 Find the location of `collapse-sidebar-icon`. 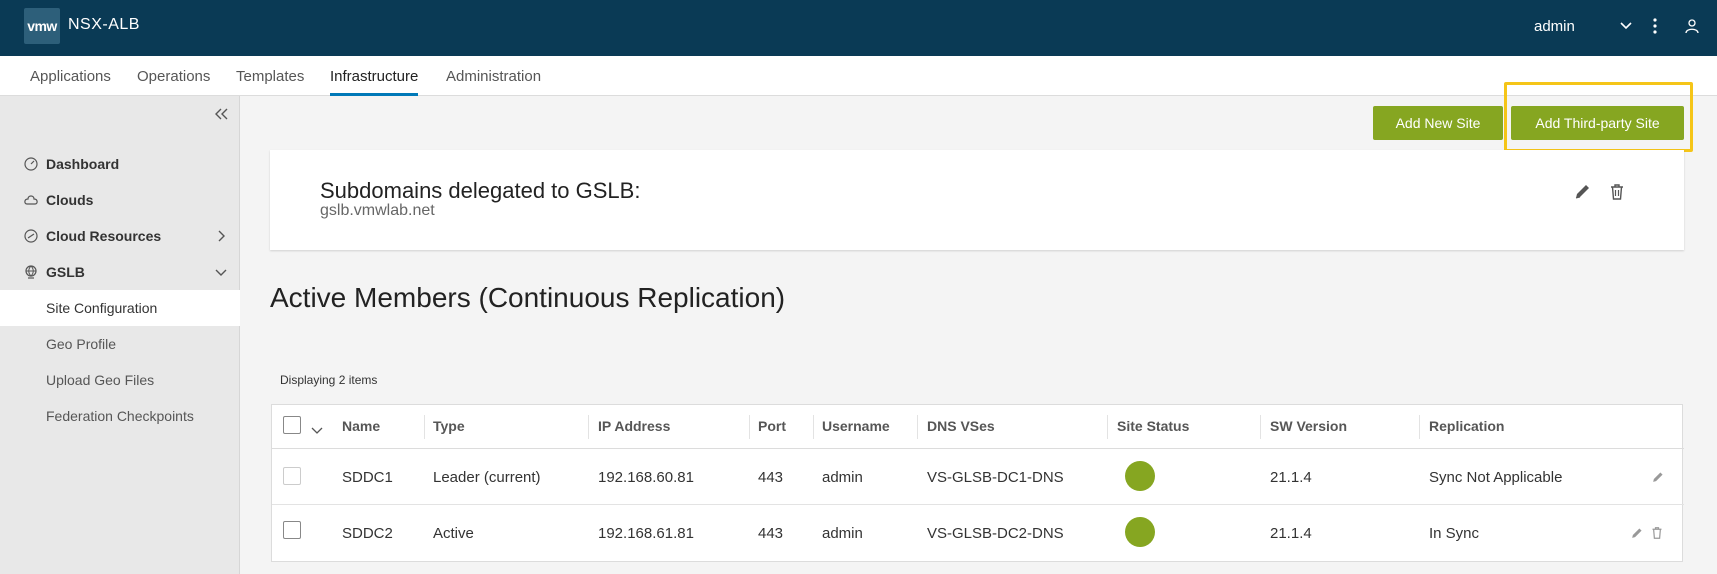

collapse-sidebar-icon is located at coordinates (222, 114).